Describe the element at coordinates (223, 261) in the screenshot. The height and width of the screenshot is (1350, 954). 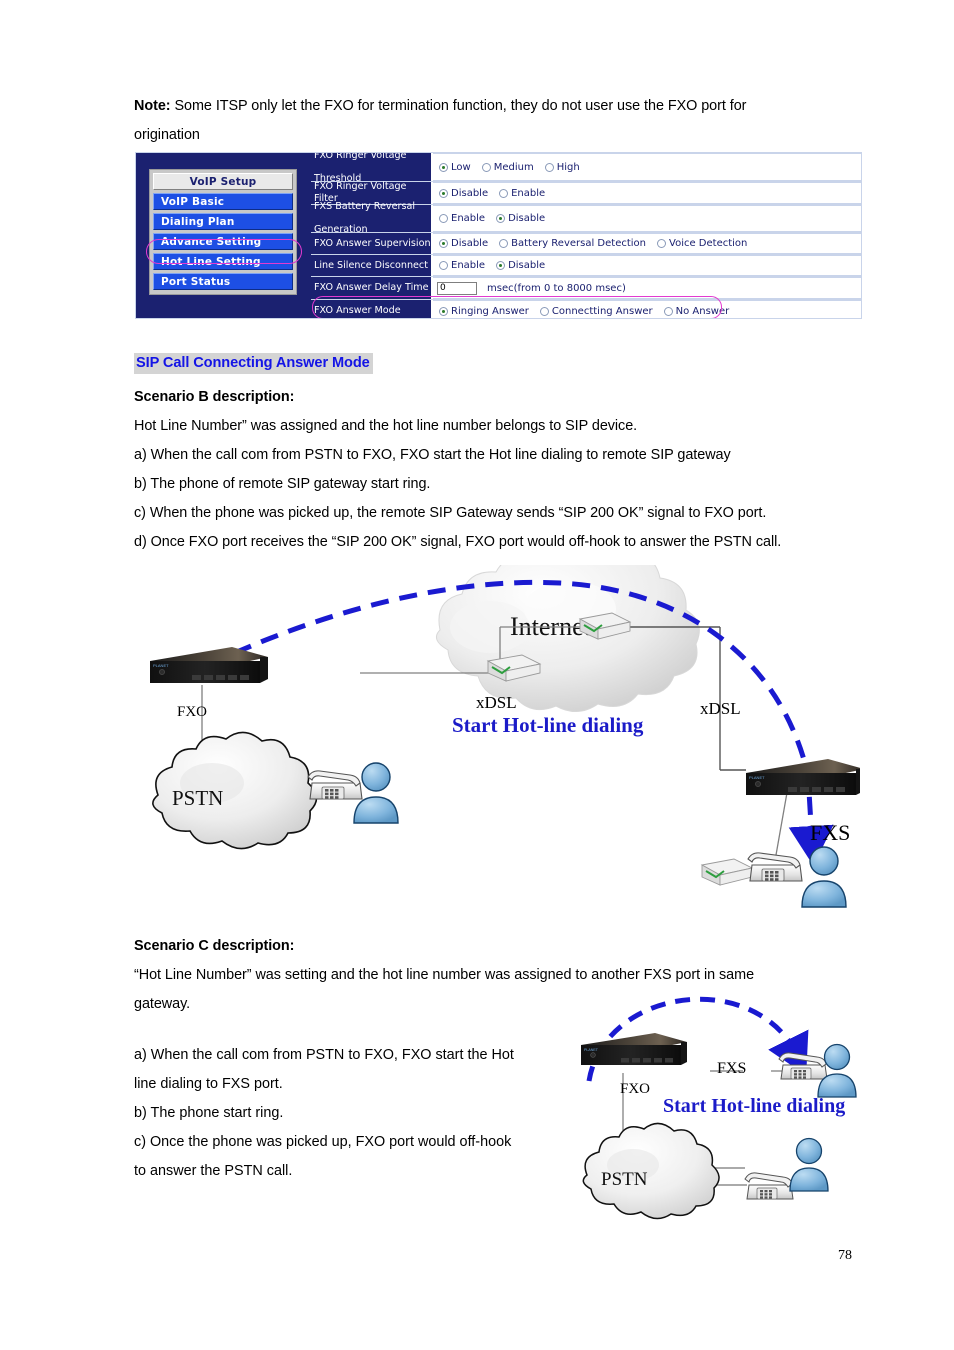
I see `sidebar-item-hot-line-setting: Hot Line Setting` at that location.